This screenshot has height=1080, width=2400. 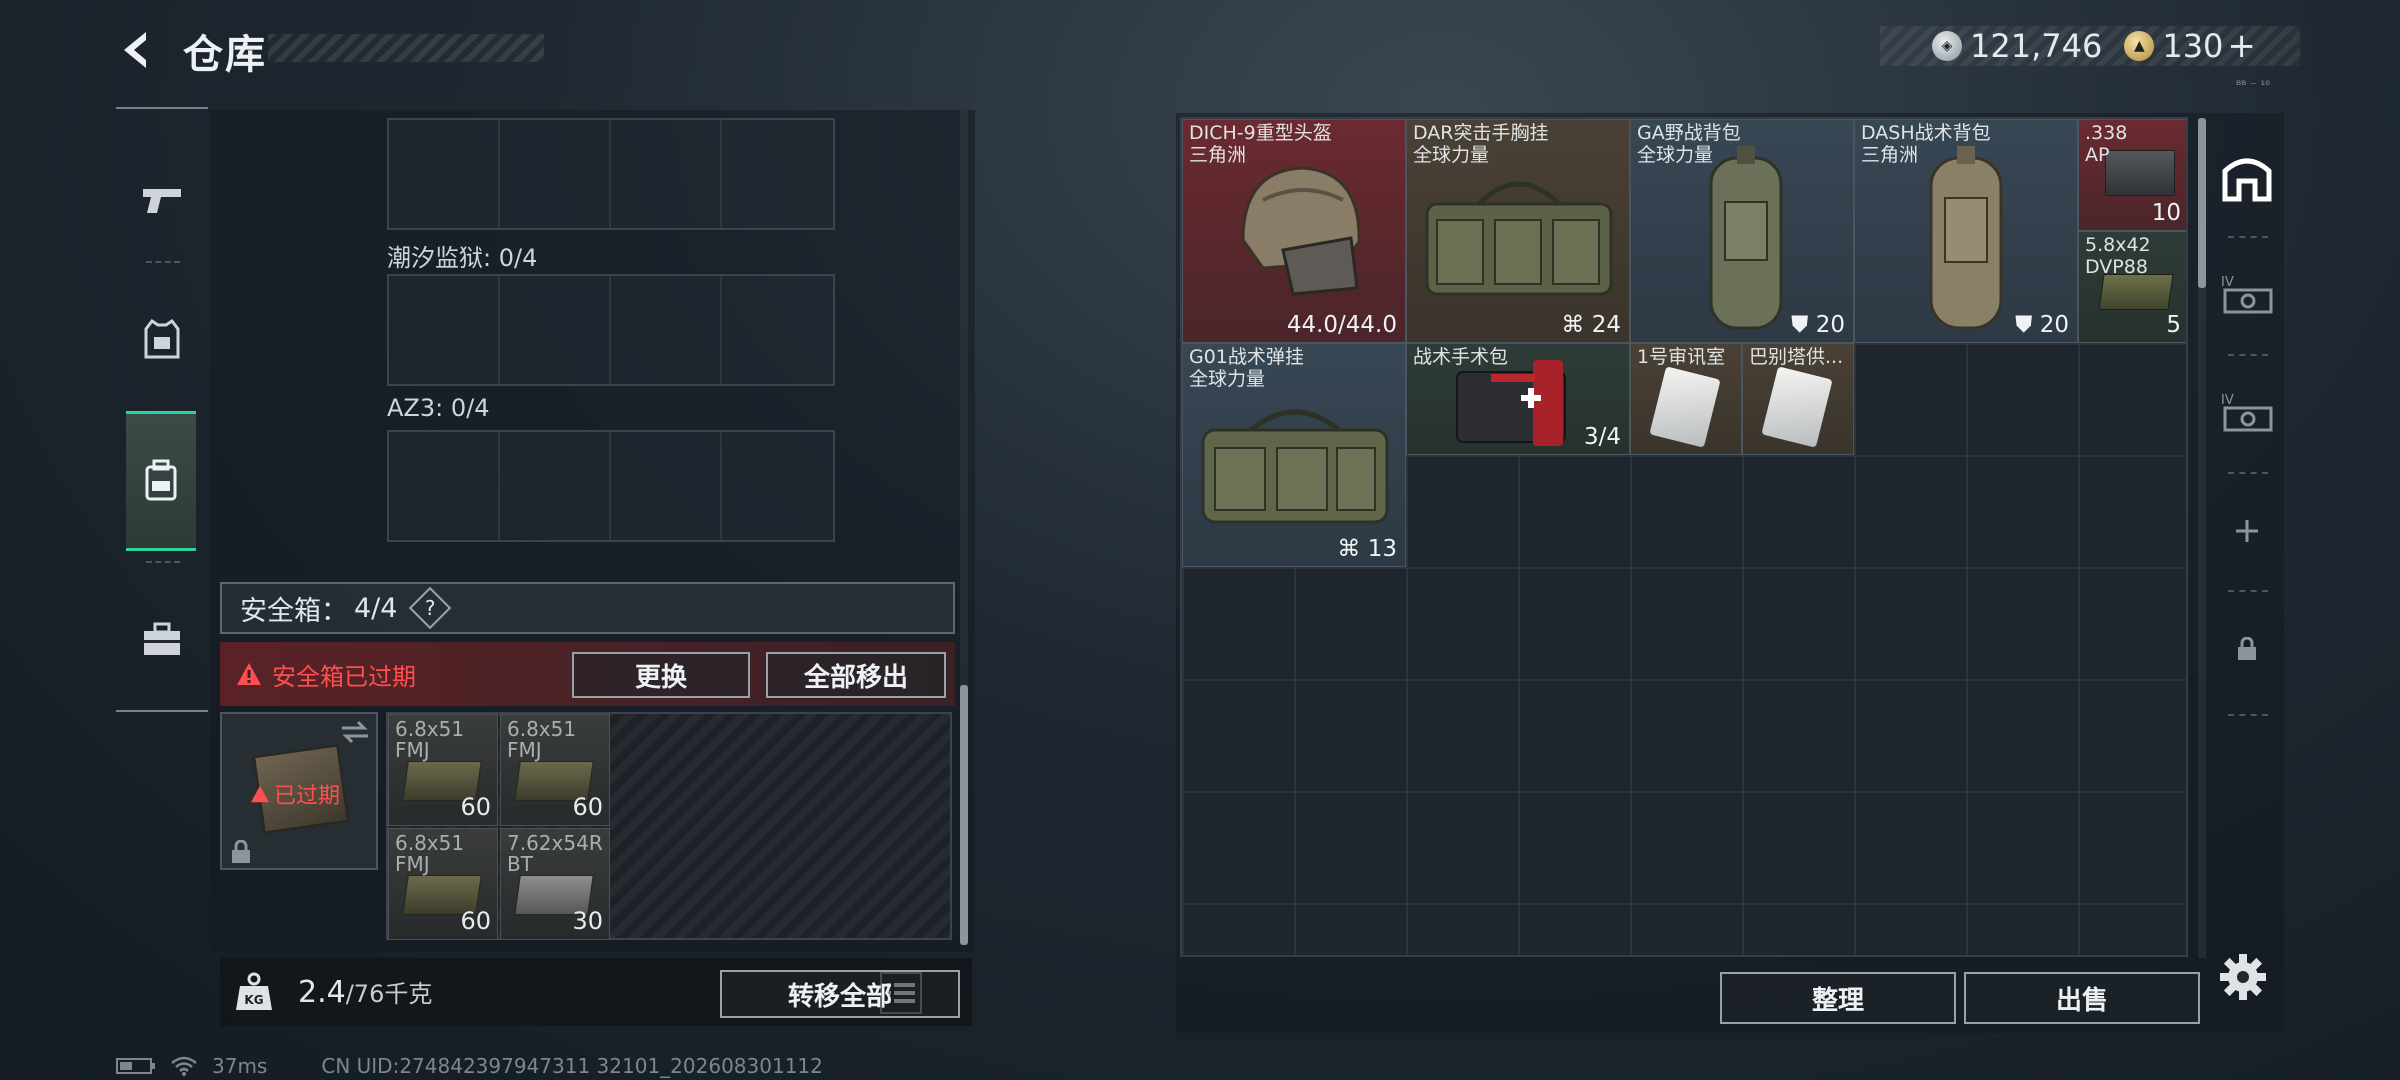 What do you see at coordinates (1686, 399) in the screenshot?
I see `warehouse-item-keycard-interrogation: 1号审讯室` at bounding box center [1686, 399].